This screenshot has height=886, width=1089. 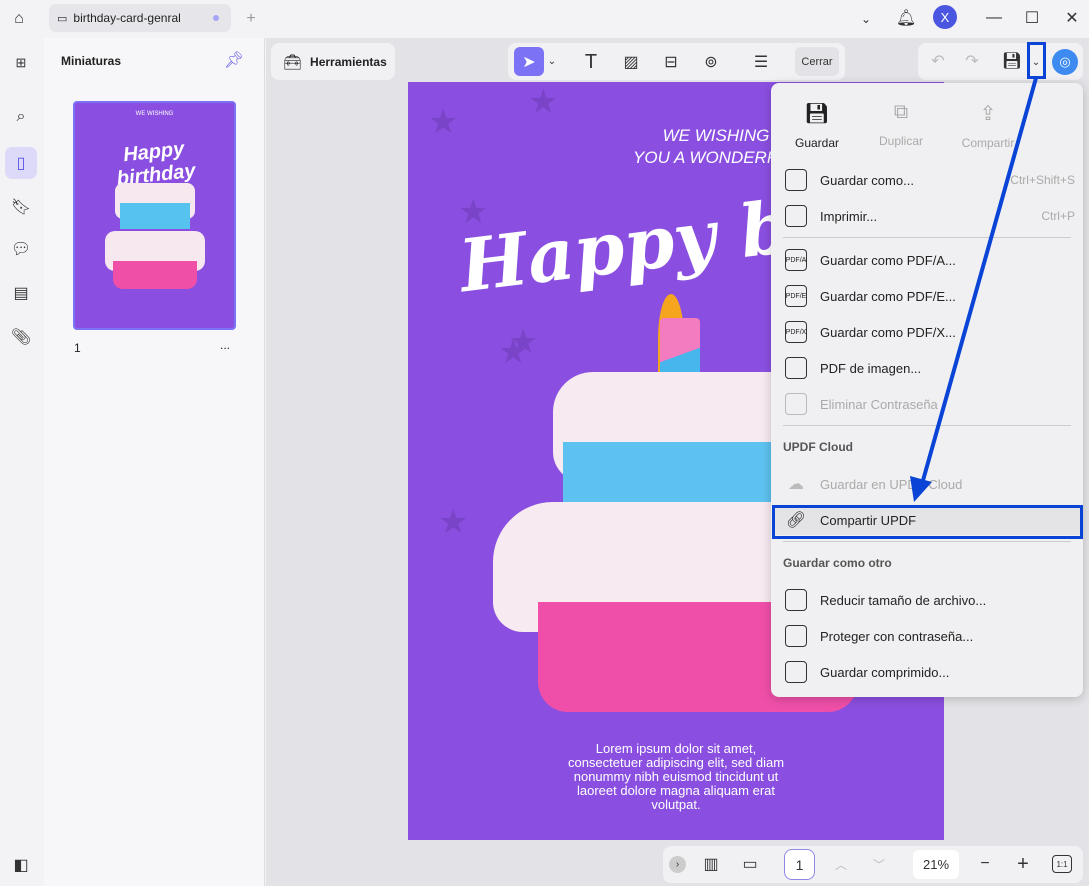 What do you see at coordinates (936, 864) in the screenshot?
I see `zoom-level: 21%` at bounding box center [936, 864].